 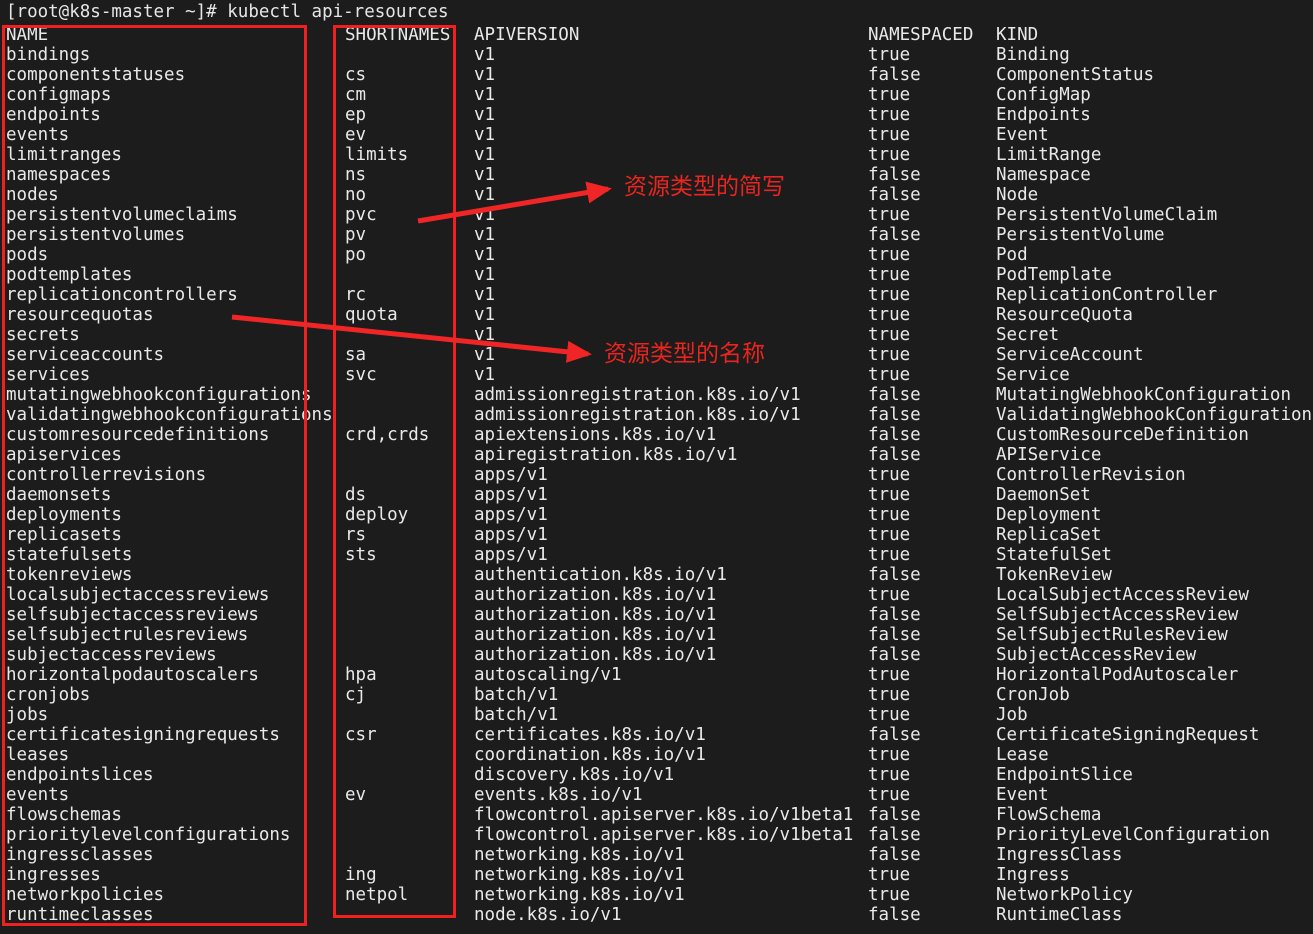 What do you see at coordinates (377, 895) in the screenshot?
I see `shortnames-cell: netpol` at bounding box center [377, 895].